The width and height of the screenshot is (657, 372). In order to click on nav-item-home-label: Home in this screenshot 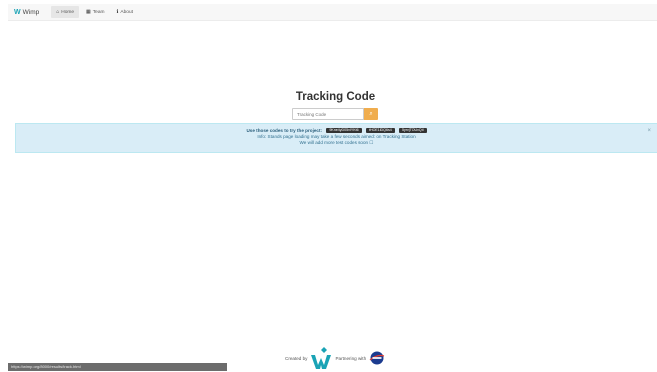, I will do `click(68, 12)`.